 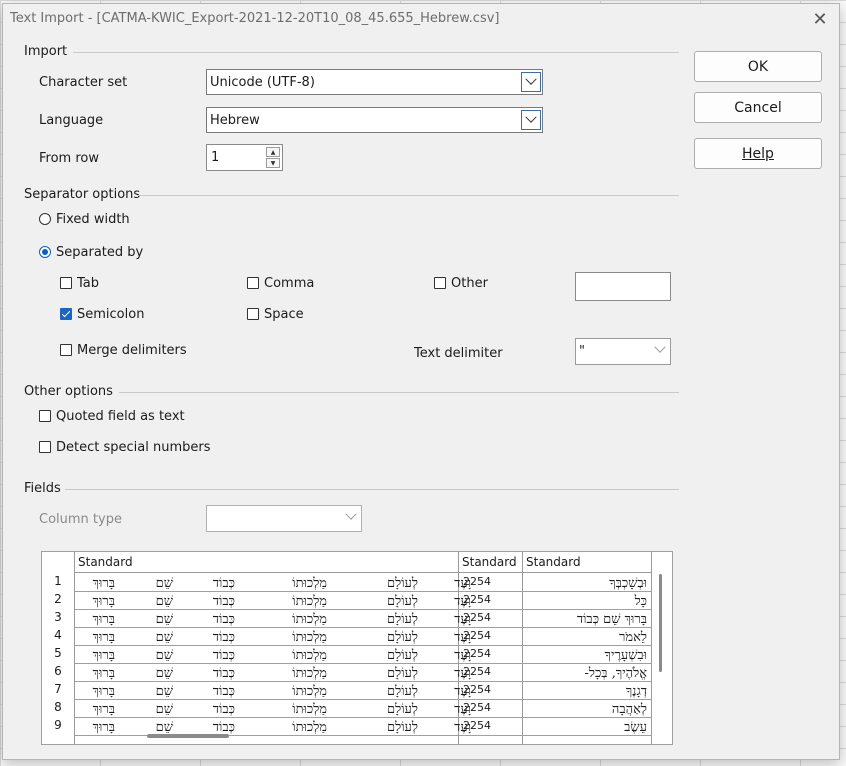 I want to click on detect-special-numbers-checkbox, so click(x=45, y=447).